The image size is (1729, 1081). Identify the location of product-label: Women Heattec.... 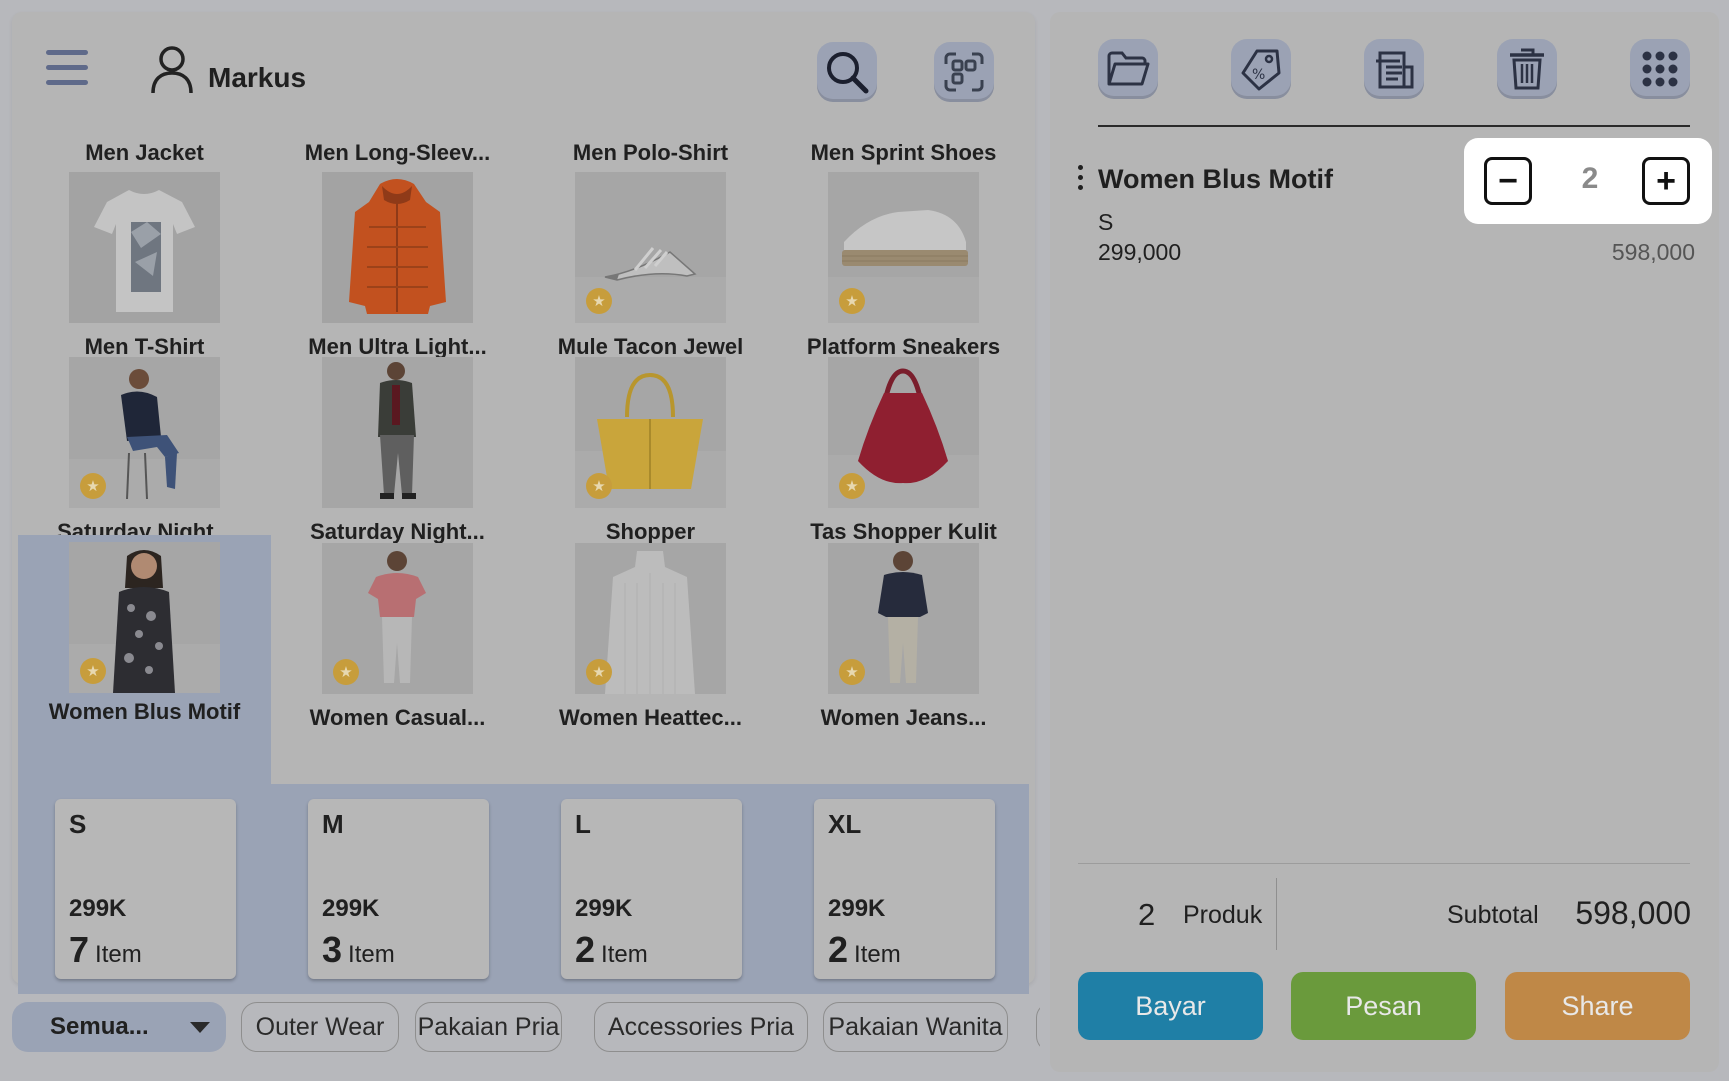
(650, 717).